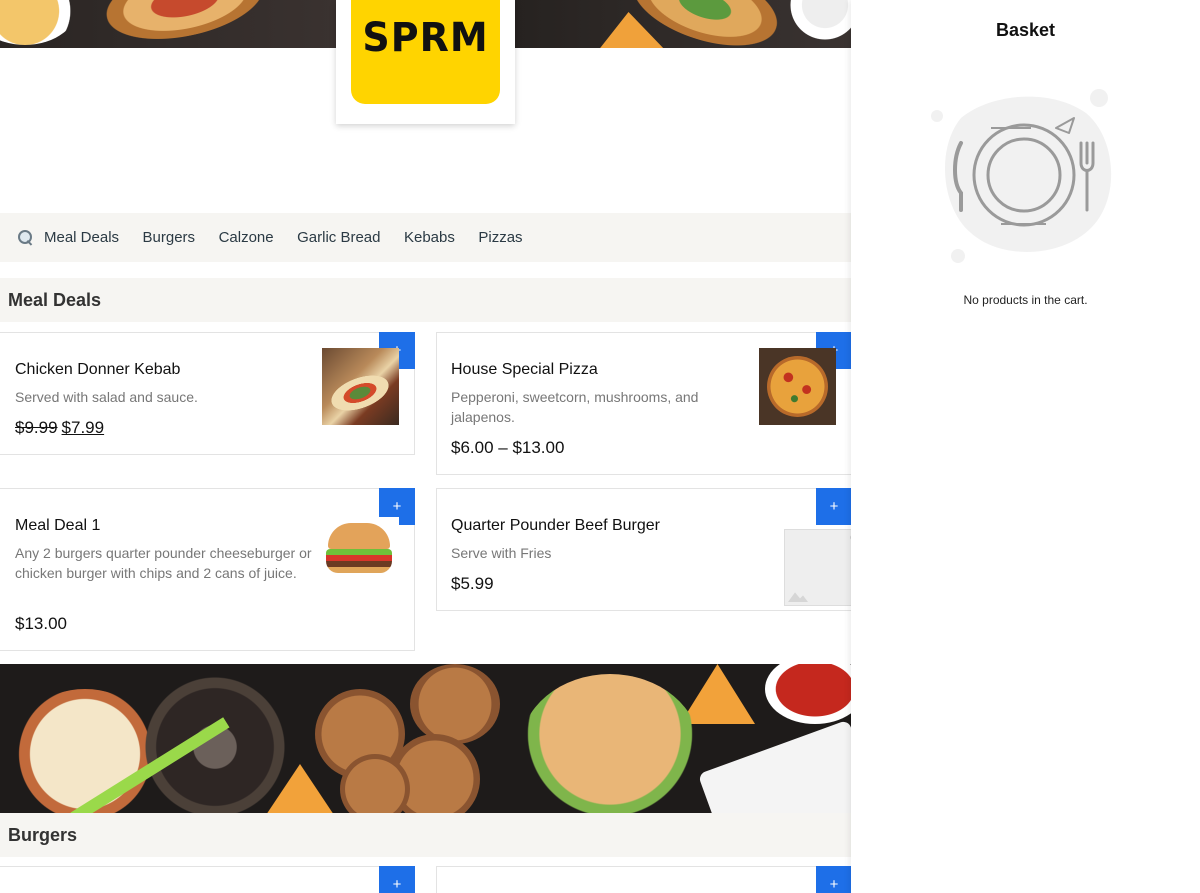 Image resolution: width=1200 pixels, height=893 pixels. What do you see at coordinates (26, 237) in the screenshot?
I see `search-icon` at bounding box center [26, 237].